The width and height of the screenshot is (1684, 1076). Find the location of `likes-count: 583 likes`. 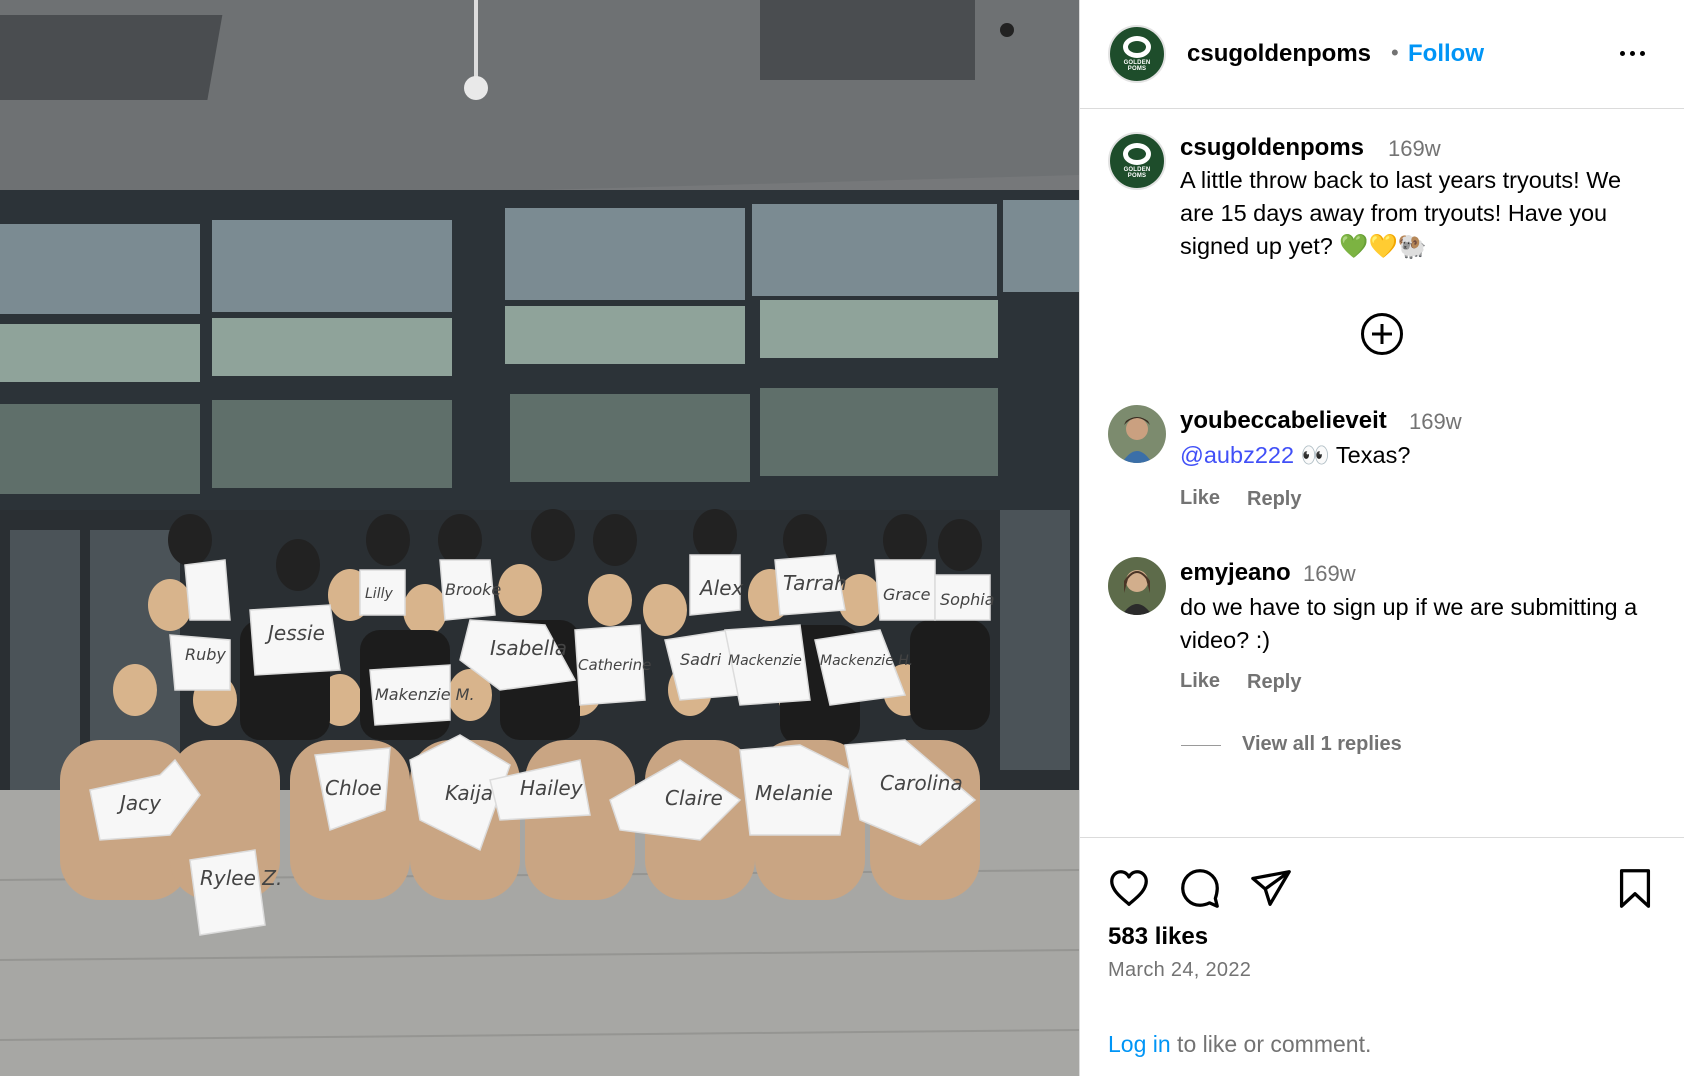

likes-count: 583 likes is located at coordinates (1158, 937).